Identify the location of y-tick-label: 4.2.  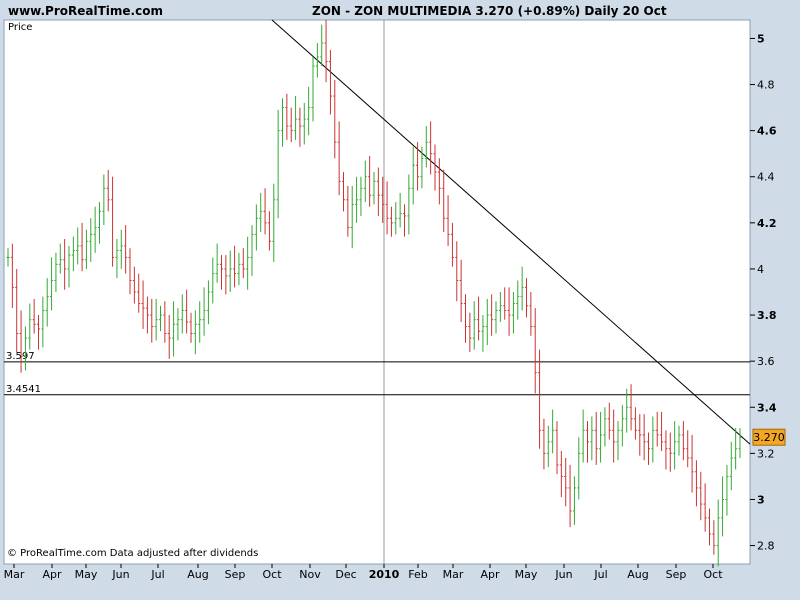
(767, 223).